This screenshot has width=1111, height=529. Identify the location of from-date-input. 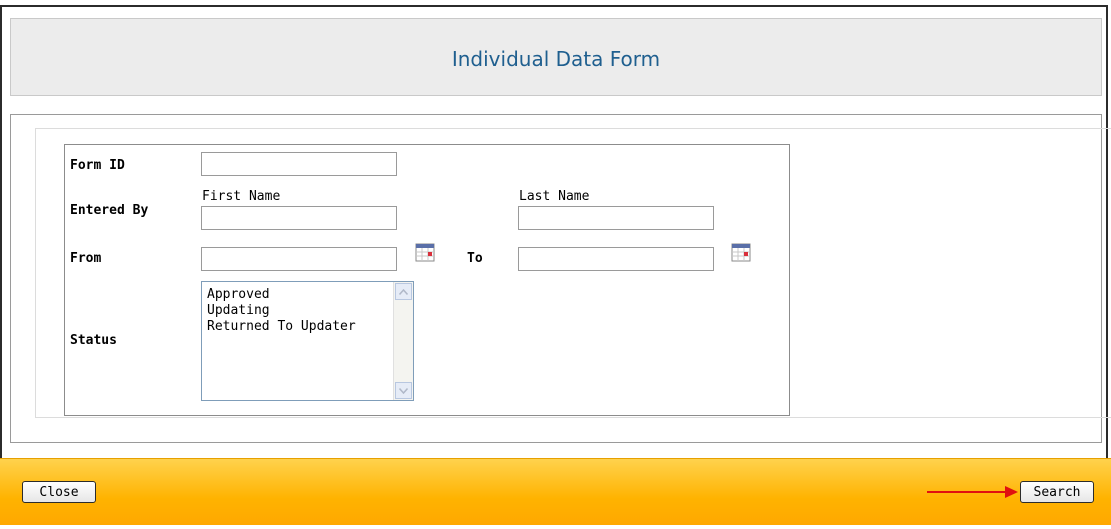
(299, 259).